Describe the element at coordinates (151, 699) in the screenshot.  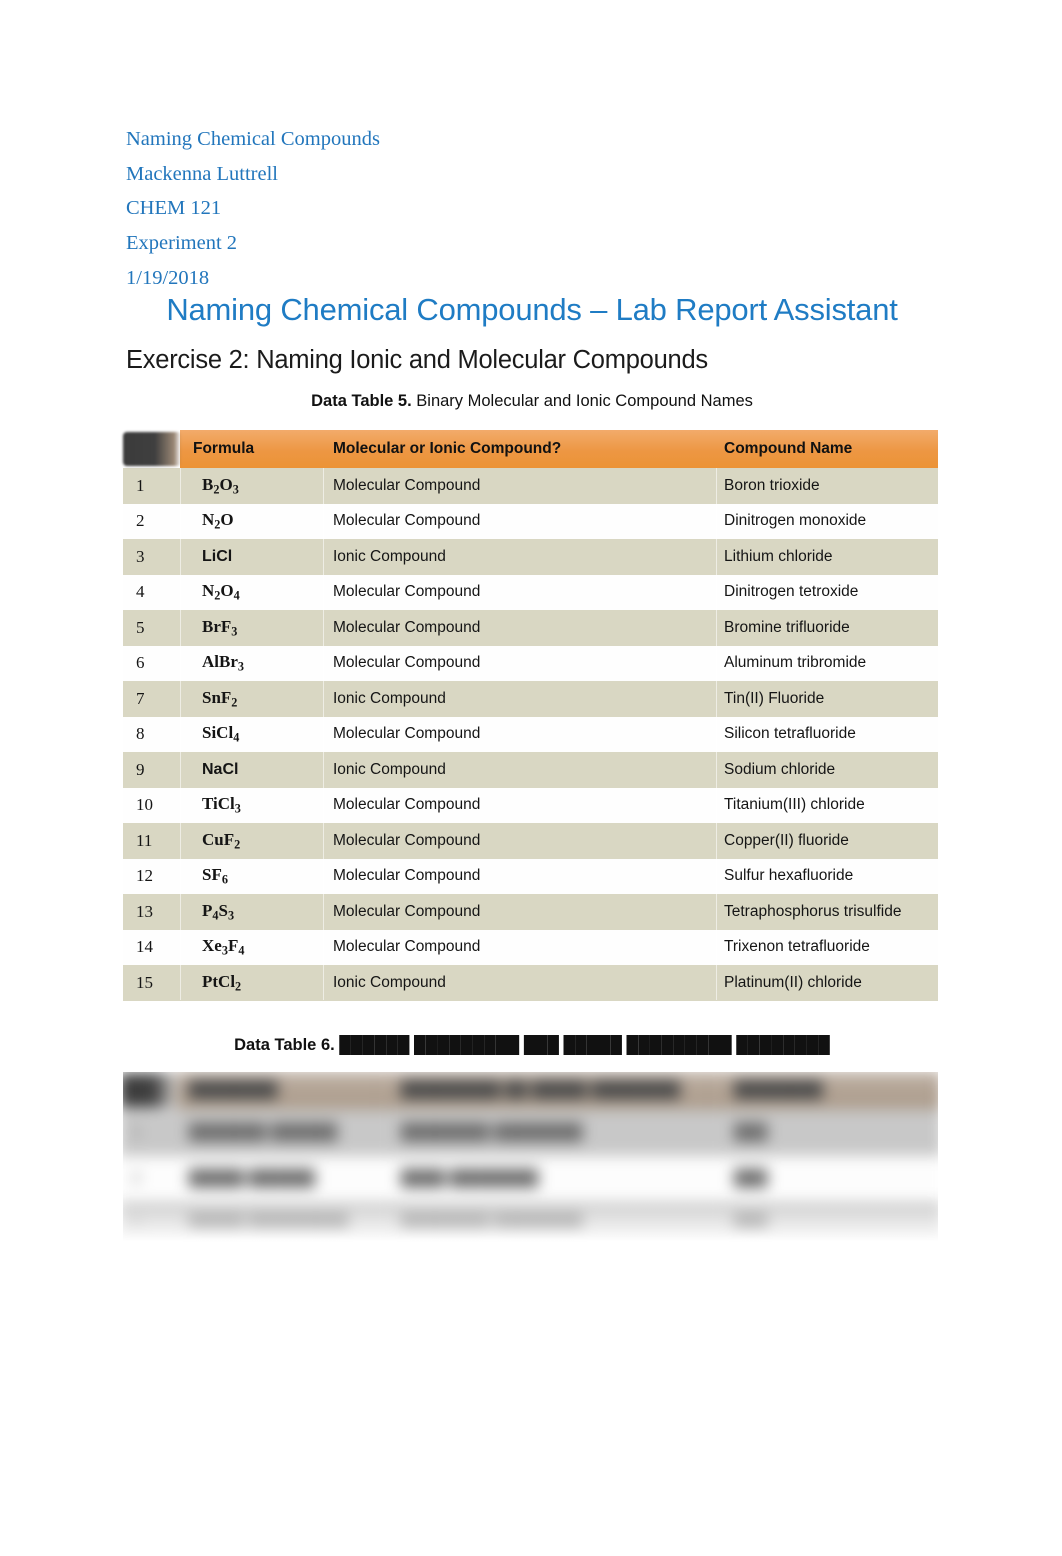
I see `cell-row-number: 7` at that location.